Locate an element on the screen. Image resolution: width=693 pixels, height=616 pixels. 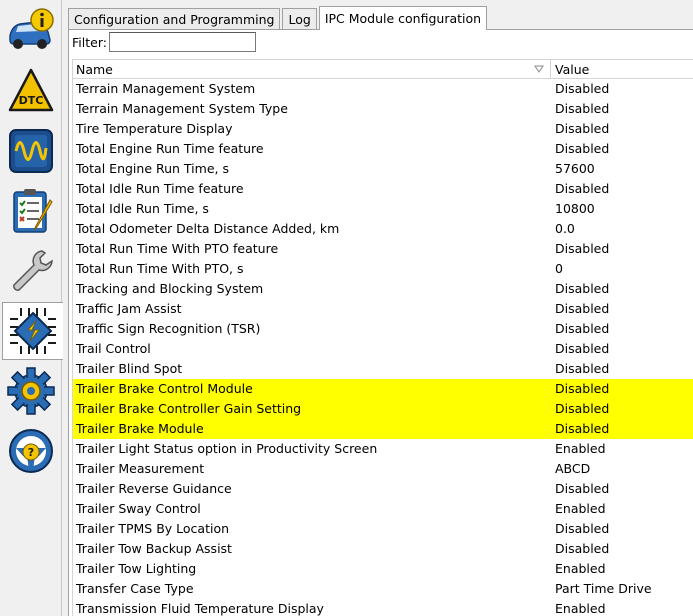
table-row: Trailer Reverse Guidance Disabled is located at coordinates (383, 489).